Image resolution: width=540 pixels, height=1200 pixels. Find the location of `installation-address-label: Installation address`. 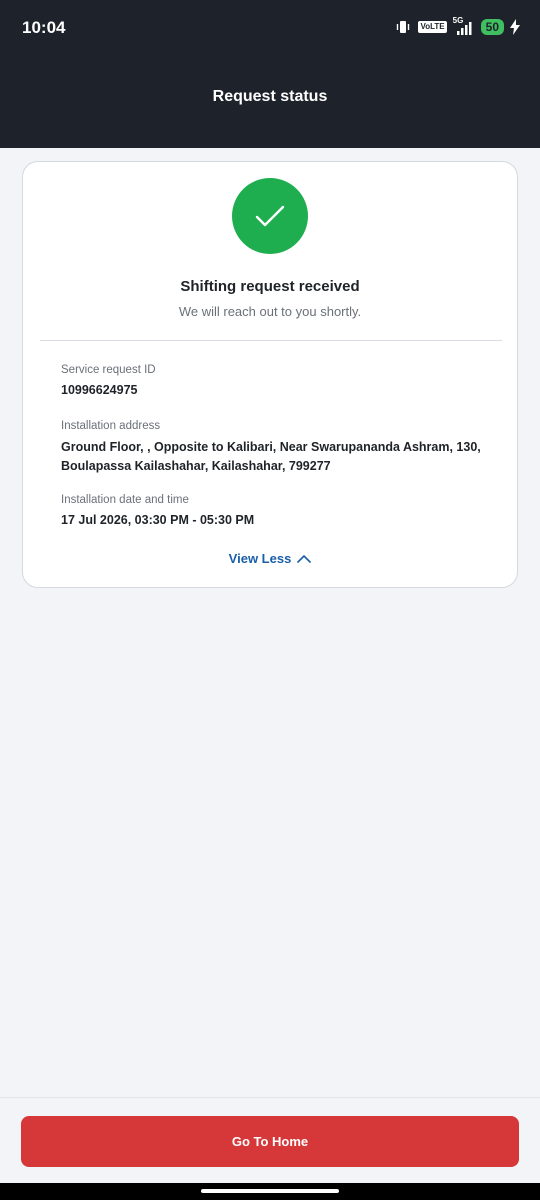

installation-address-label: Installation address is located at coordinates (111, 426).